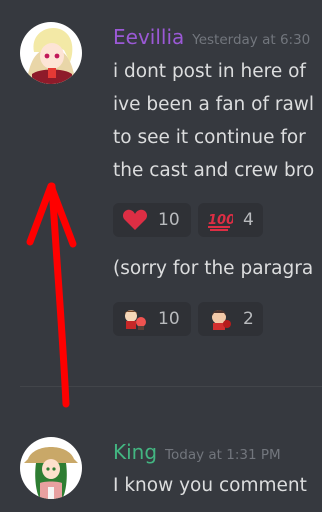 This screenshot has width=322, height=512. Describe the element at coordinates (135, 220) in the screenshot. I see `heart-emoji-icon` at that location.